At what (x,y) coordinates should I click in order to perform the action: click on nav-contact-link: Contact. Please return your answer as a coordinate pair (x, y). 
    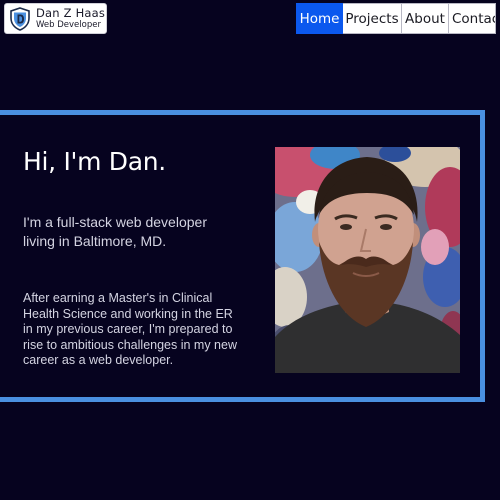
    Looking at the image, I should click on (472, 18).